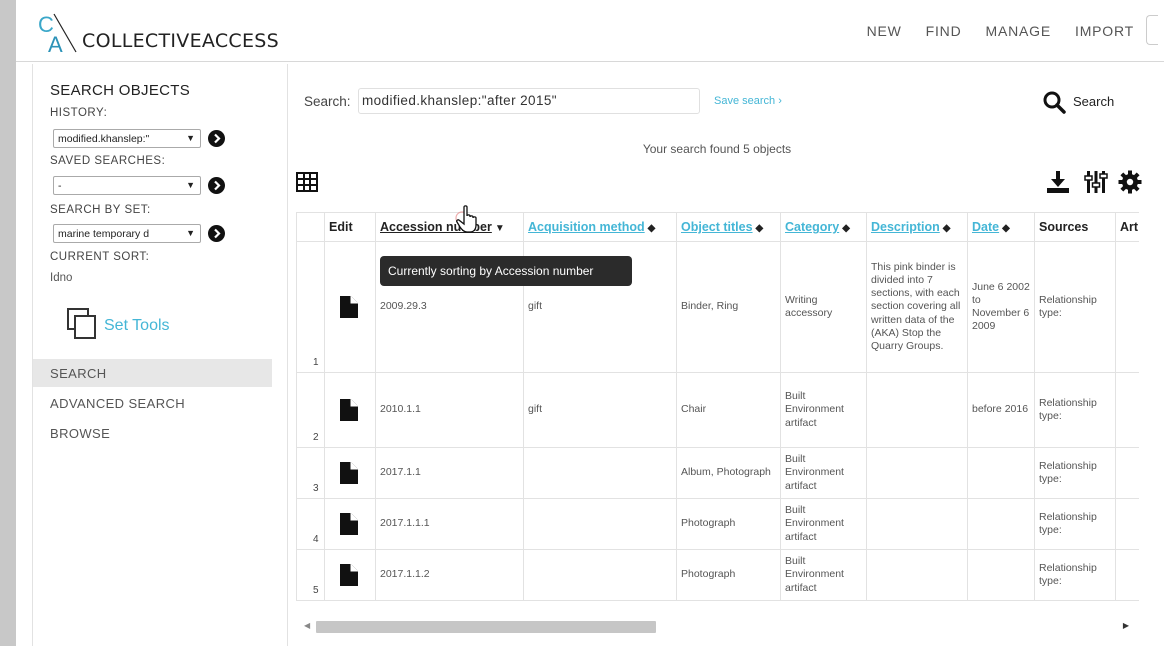 Image resolution: width=1164 pixels, height=646 pixels. Describe the element at coordinates (152, 433) in the screenshot. I see `sidebar-item-browse: BROWSE` at that location.